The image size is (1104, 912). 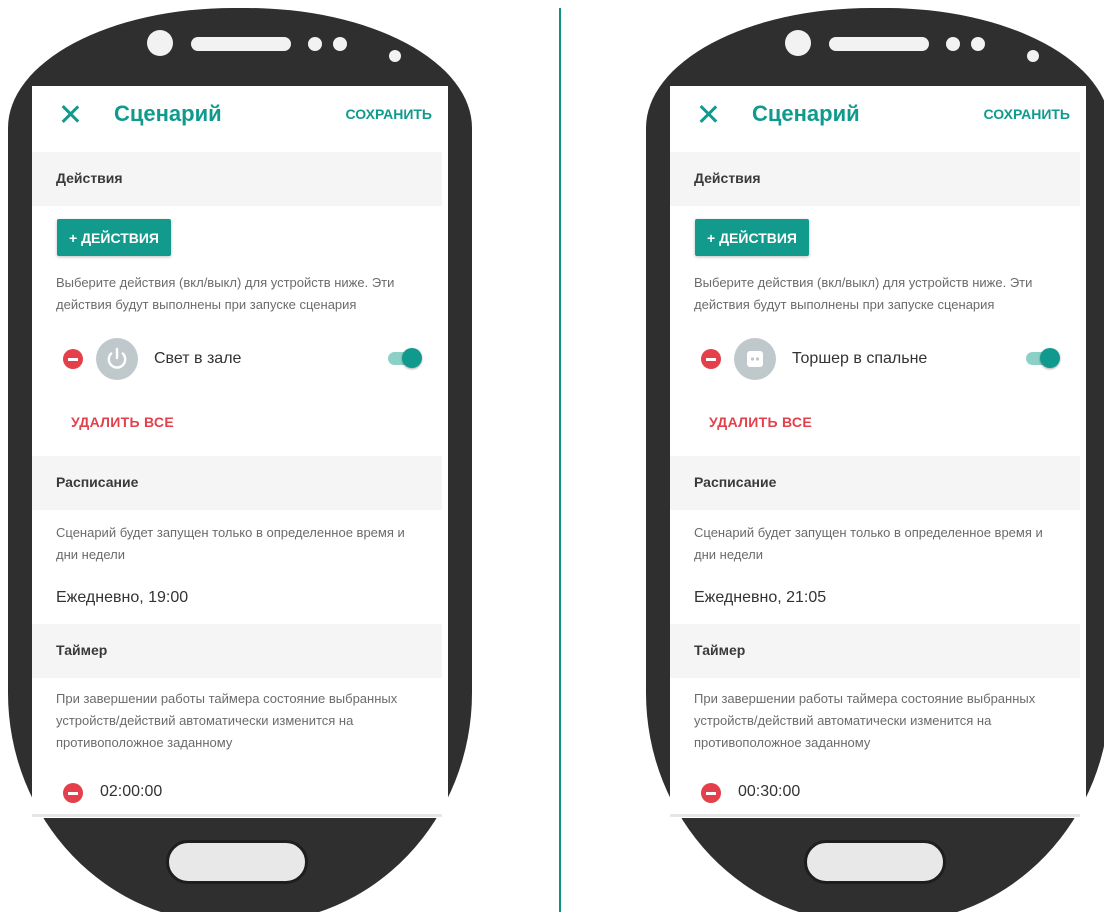 What do you see at coordinates (131, 792) in the screenshot?
I see `timer-value: 02:00:00` at bounding box center [131, 792].